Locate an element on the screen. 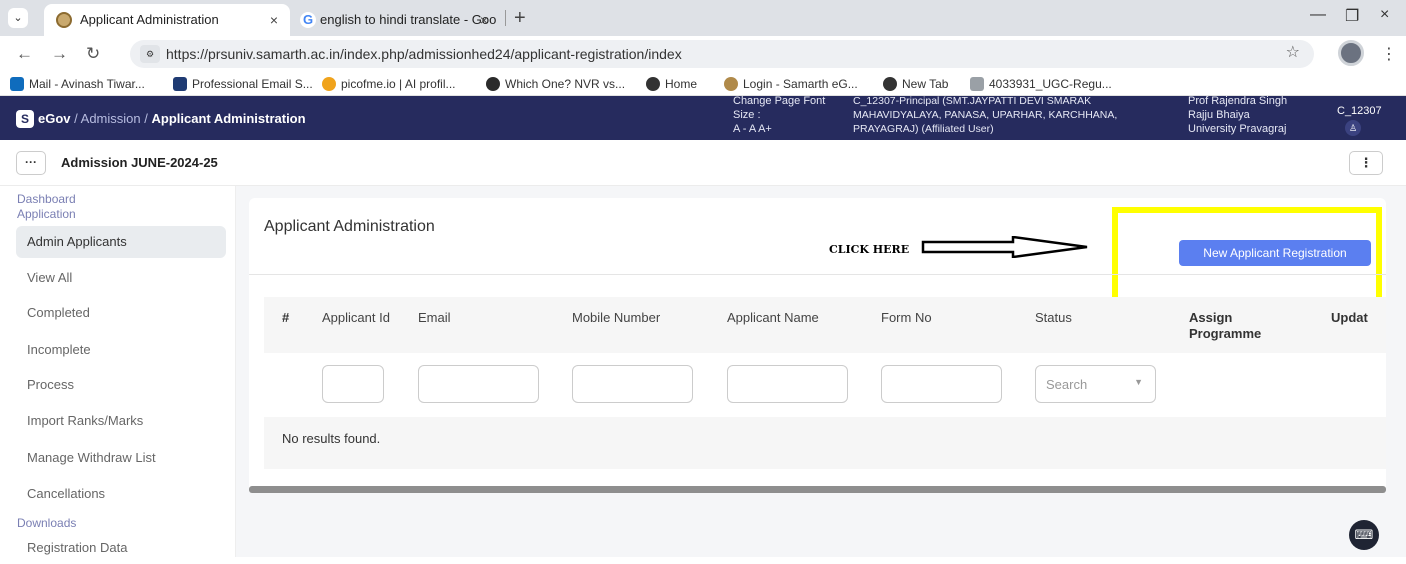 Image resolution: width=1406 pixels, height=564 pixels. bookmark-item: New Tab is located at coordinates (915, 84).